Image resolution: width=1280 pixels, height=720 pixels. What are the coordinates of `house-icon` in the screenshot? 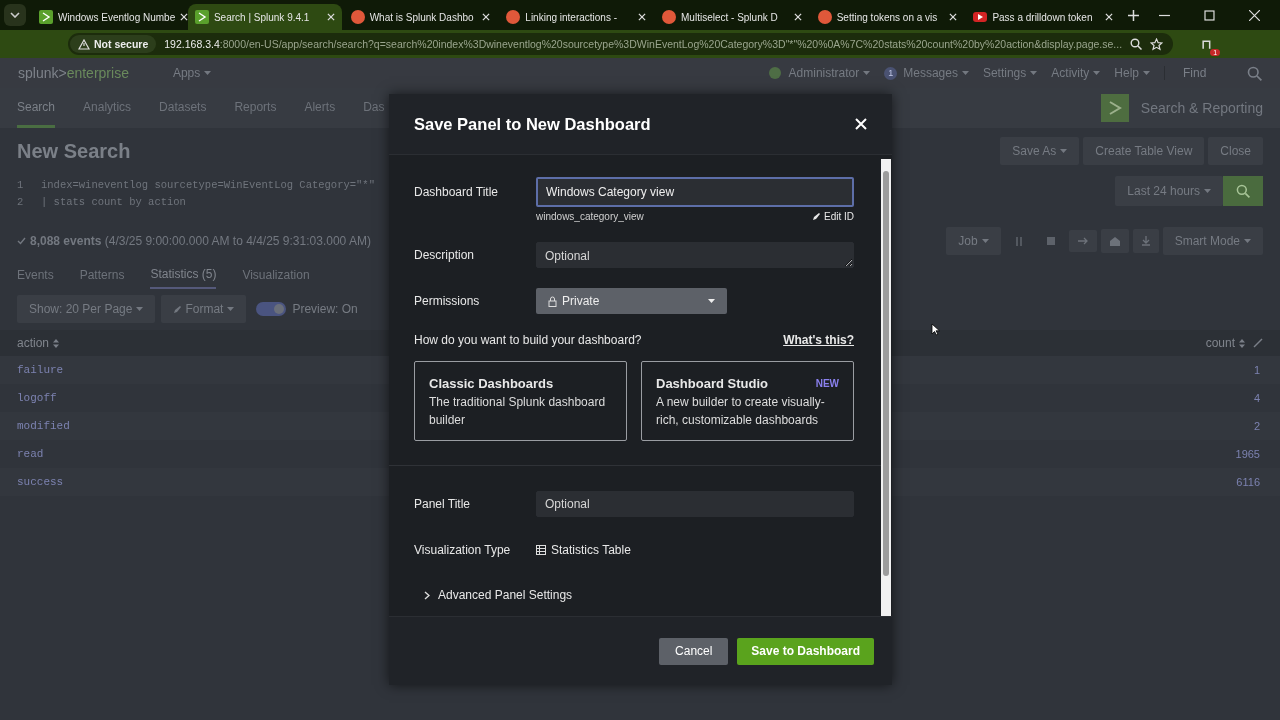 It's located at (1114, 241).